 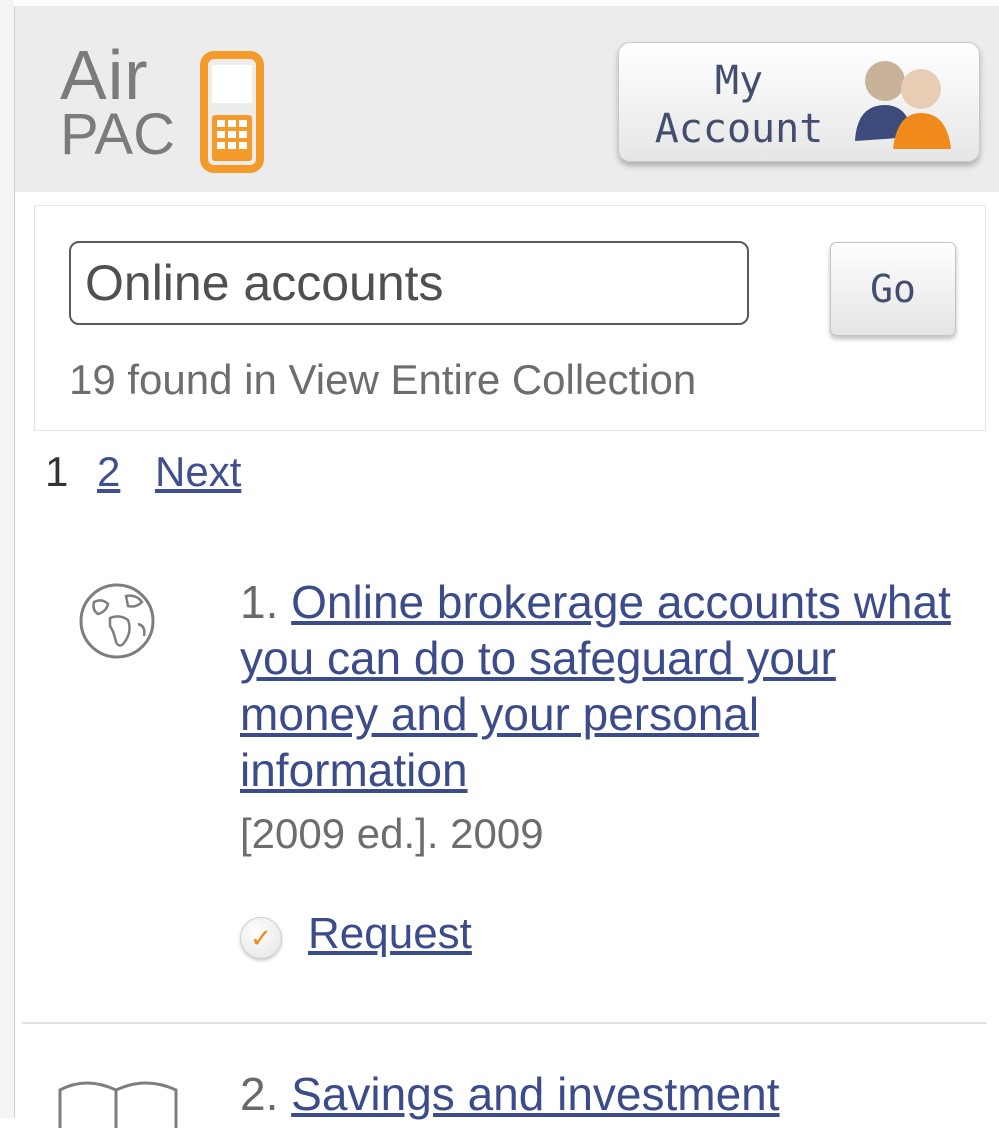 I want to click on request-link: ✓ Request, so click(x=356, y=934).